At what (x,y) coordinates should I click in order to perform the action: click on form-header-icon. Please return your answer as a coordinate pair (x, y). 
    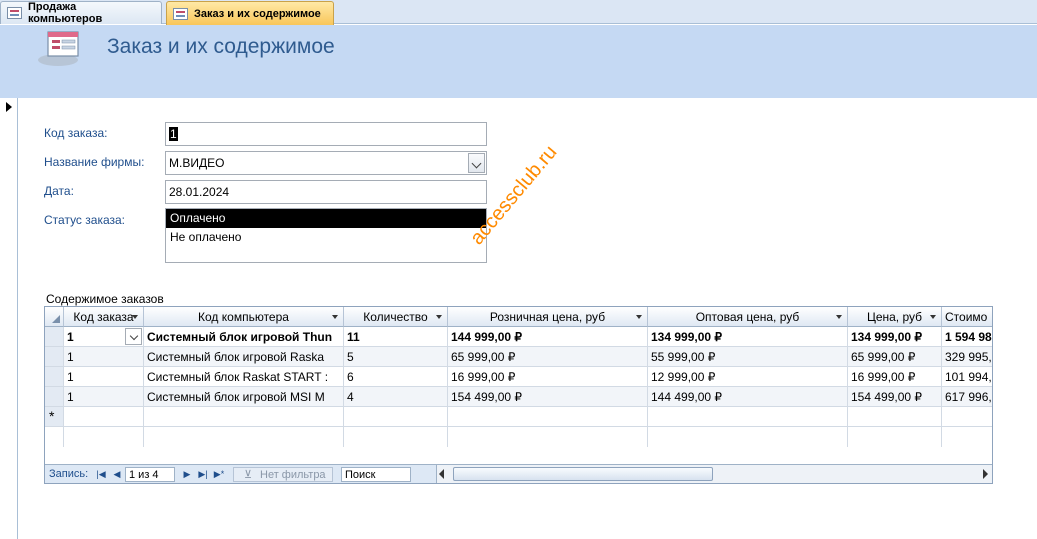
    Looking at the image, I should click on (58, 48).